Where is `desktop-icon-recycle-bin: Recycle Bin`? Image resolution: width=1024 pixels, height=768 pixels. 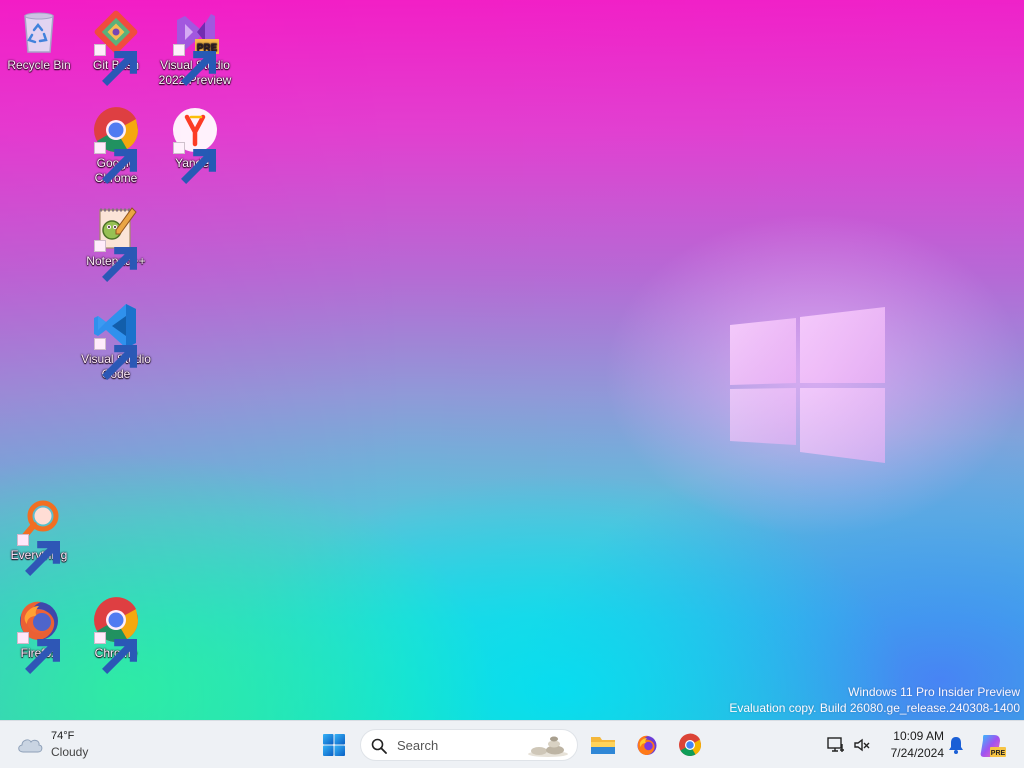 desktop-icon-recycle-bin: Recycle Bin is located at coordinates (39, 40).